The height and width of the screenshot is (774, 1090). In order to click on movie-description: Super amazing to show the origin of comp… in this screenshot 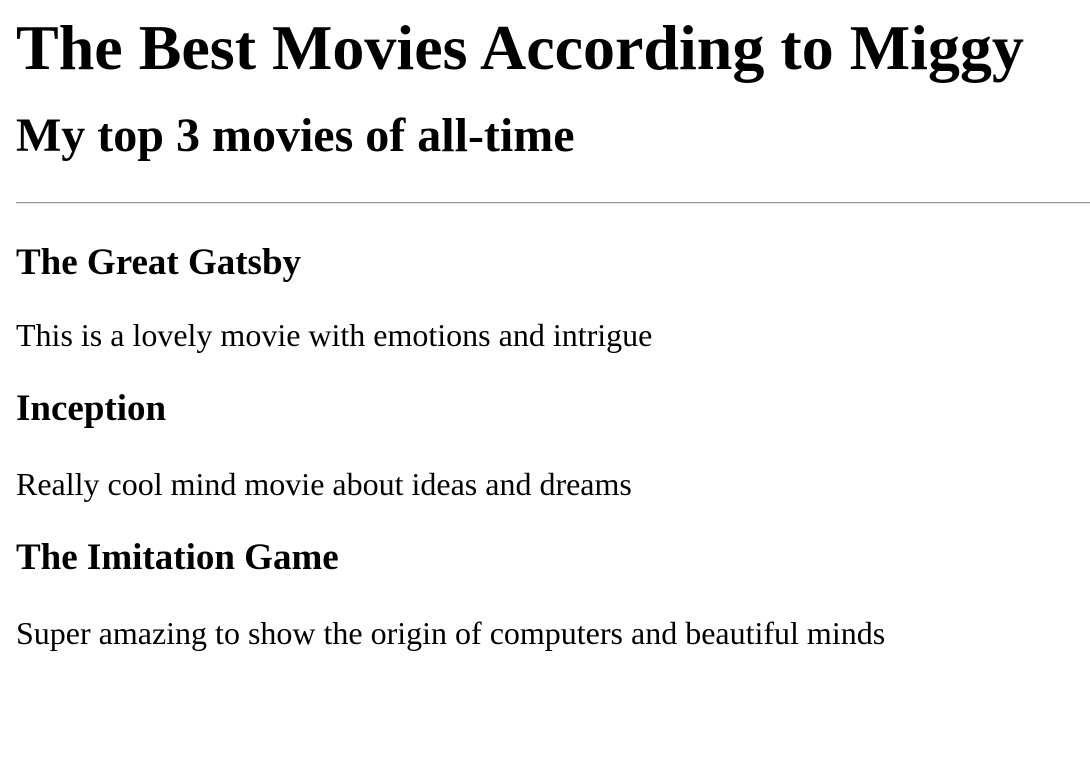, I will do `click(451, 633)`.